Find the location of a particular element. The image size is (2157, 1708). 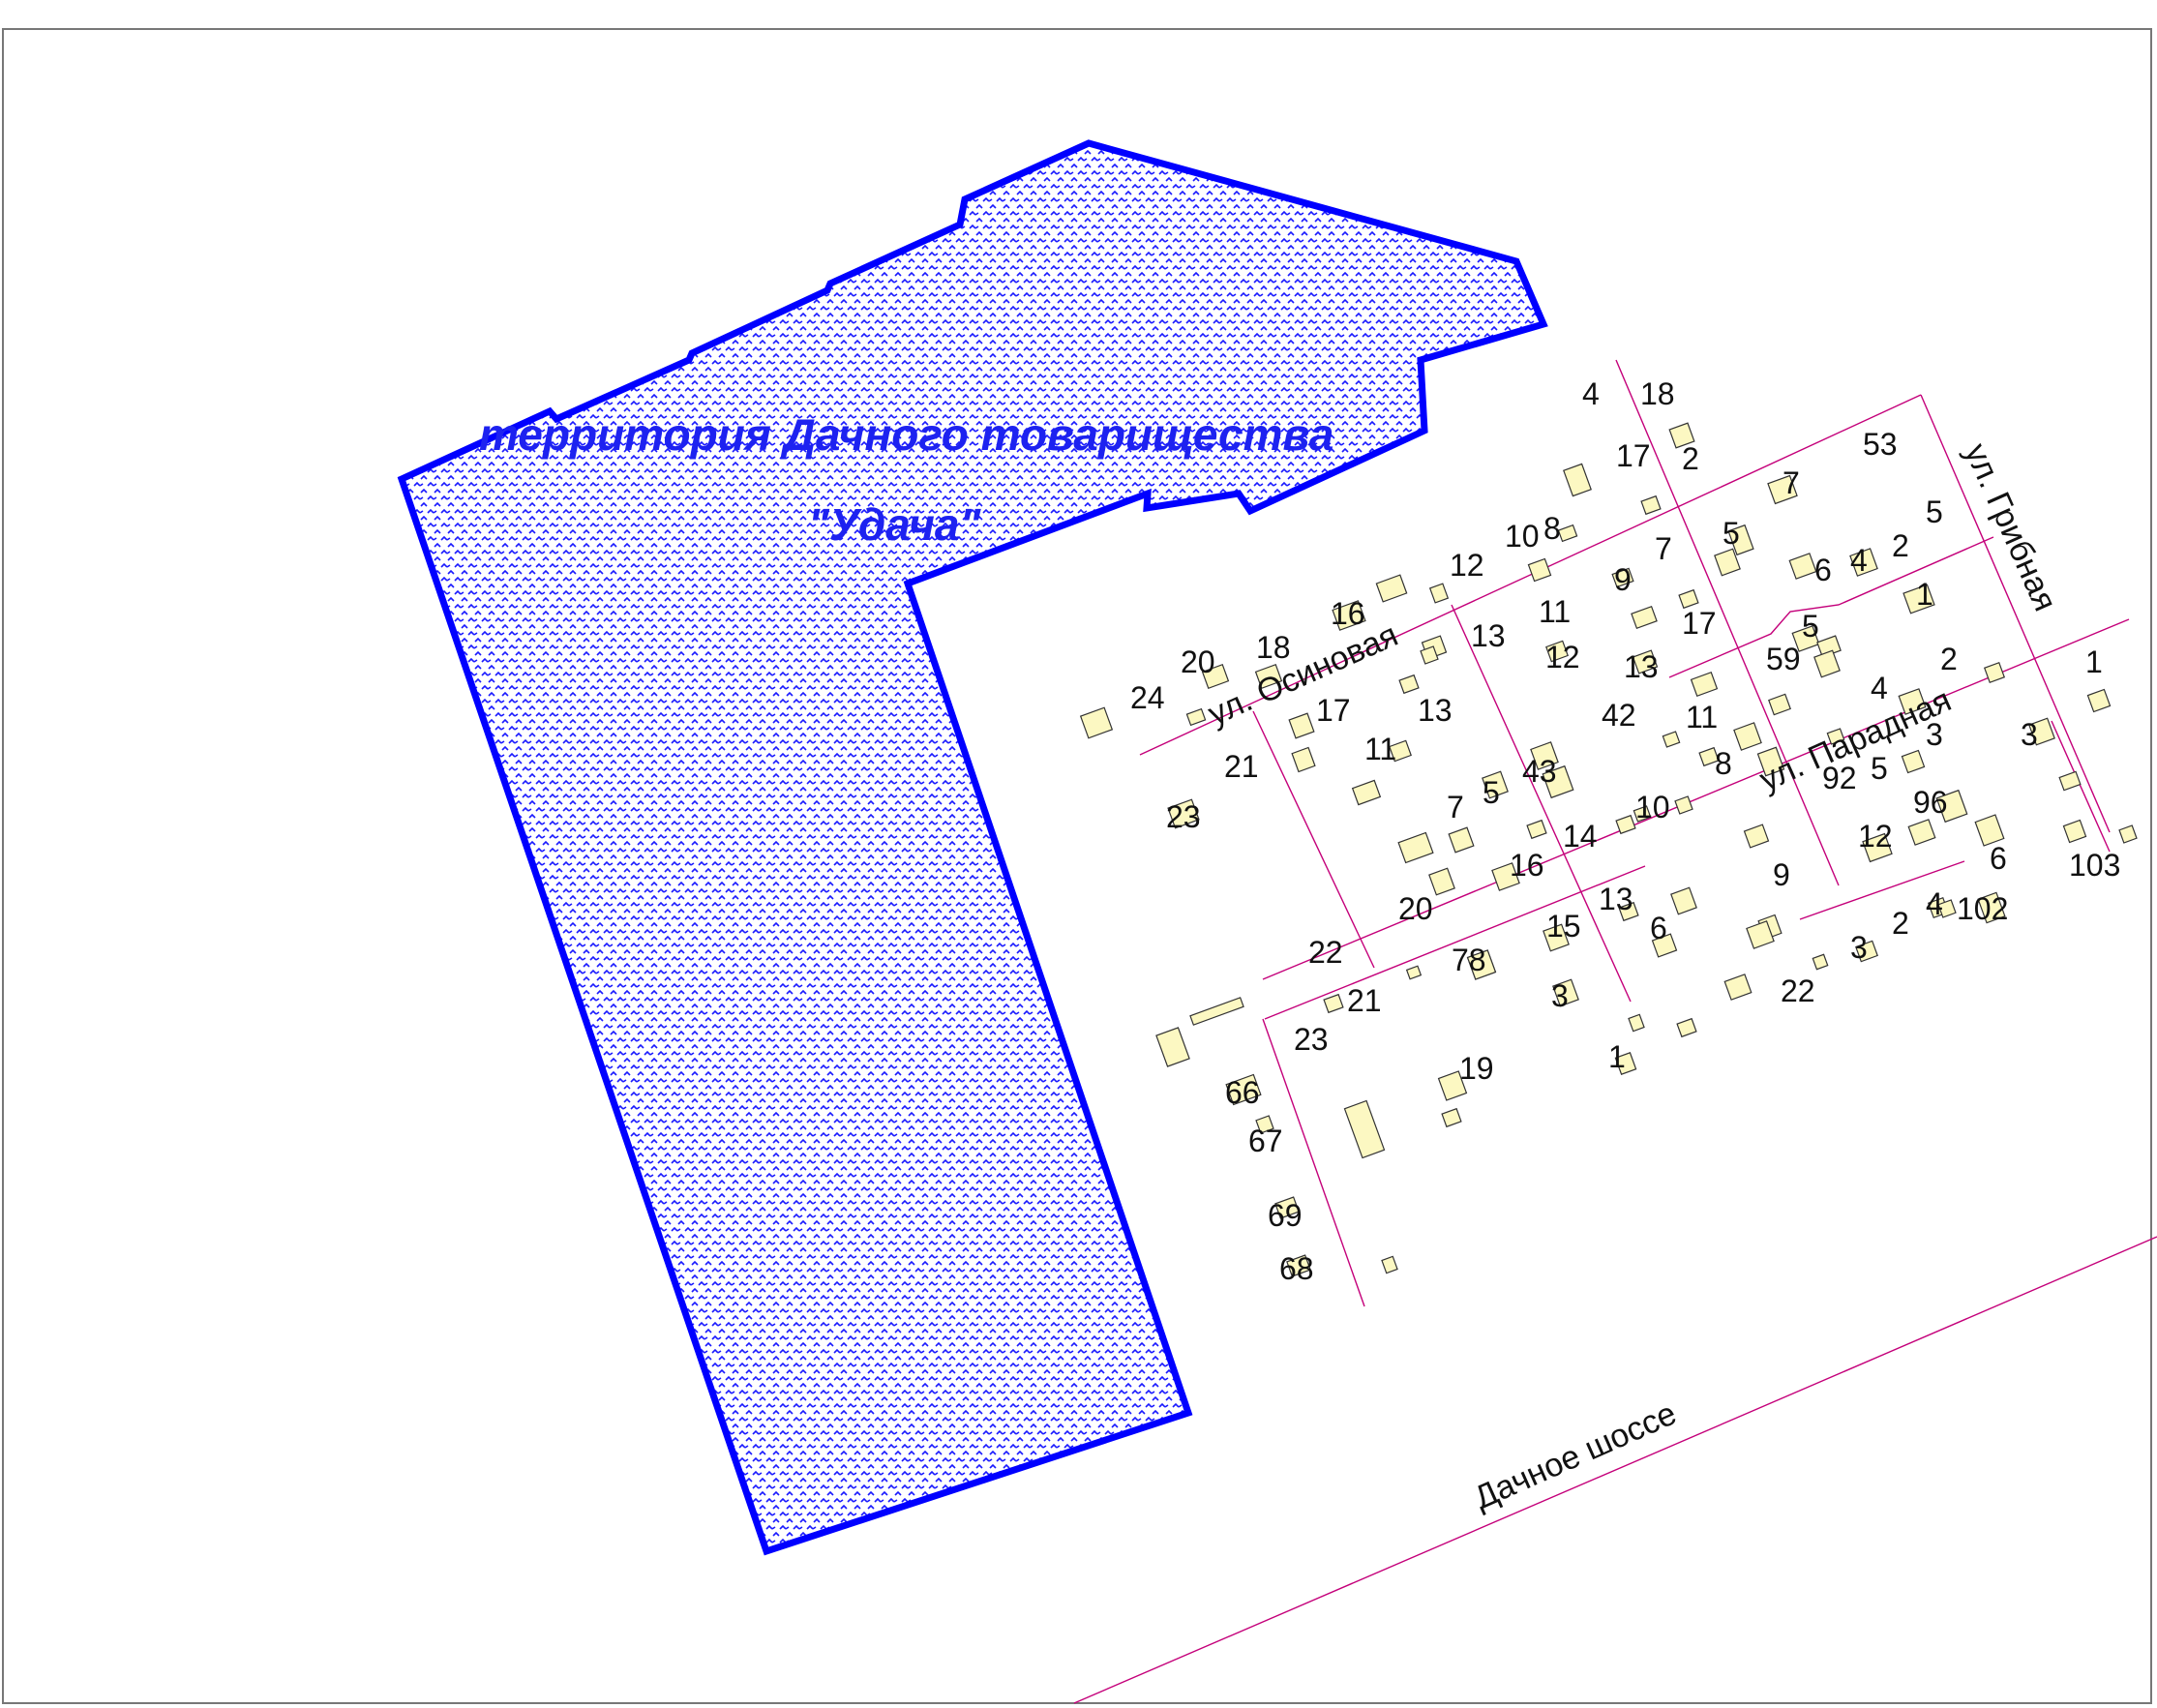

house-number-label: 96 is located at coordinates (1930, 802).